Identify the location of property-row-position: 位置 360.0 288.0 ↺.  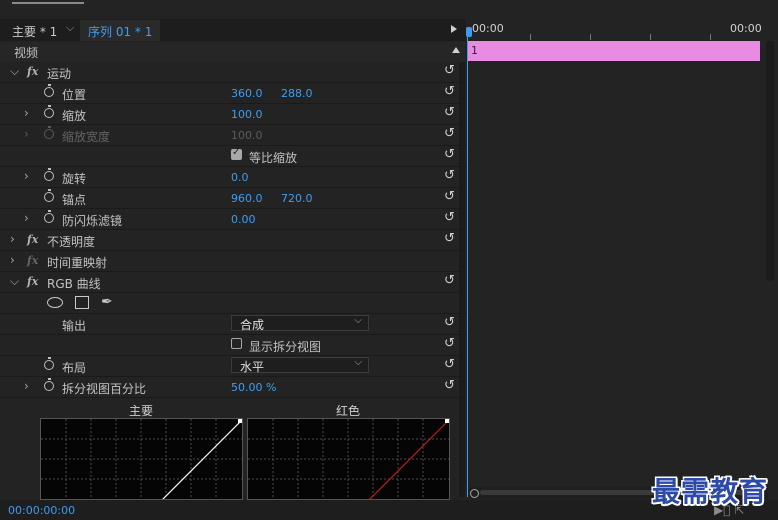
(233, 93).